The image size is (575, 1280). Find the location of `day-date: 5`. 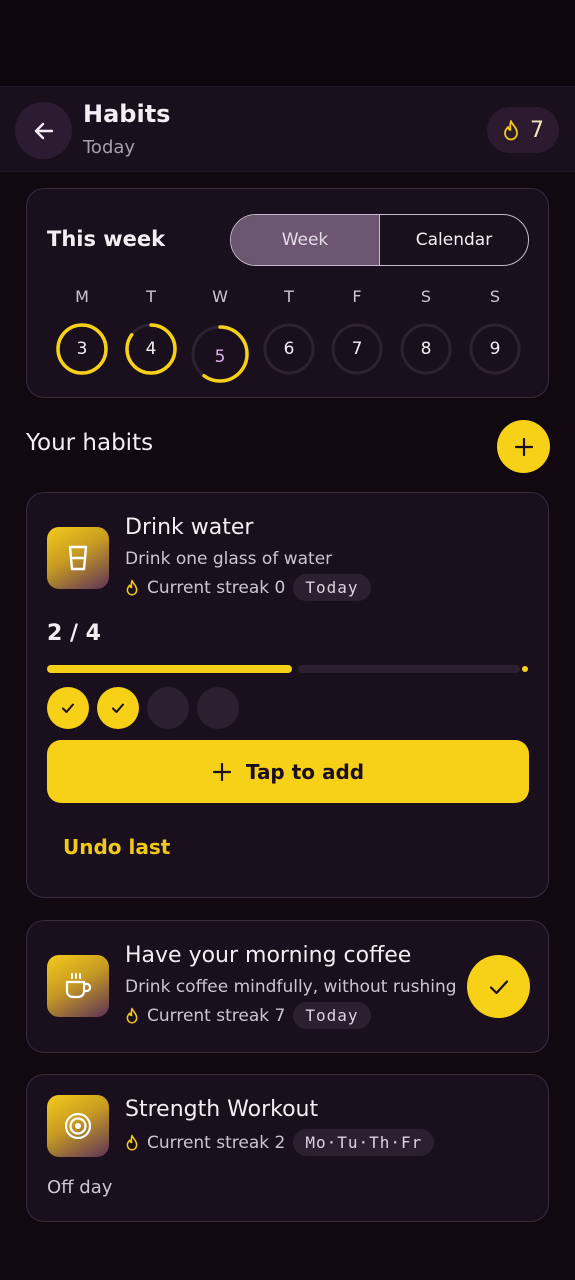

day-date: 5 is located at coordinates (220, 357).